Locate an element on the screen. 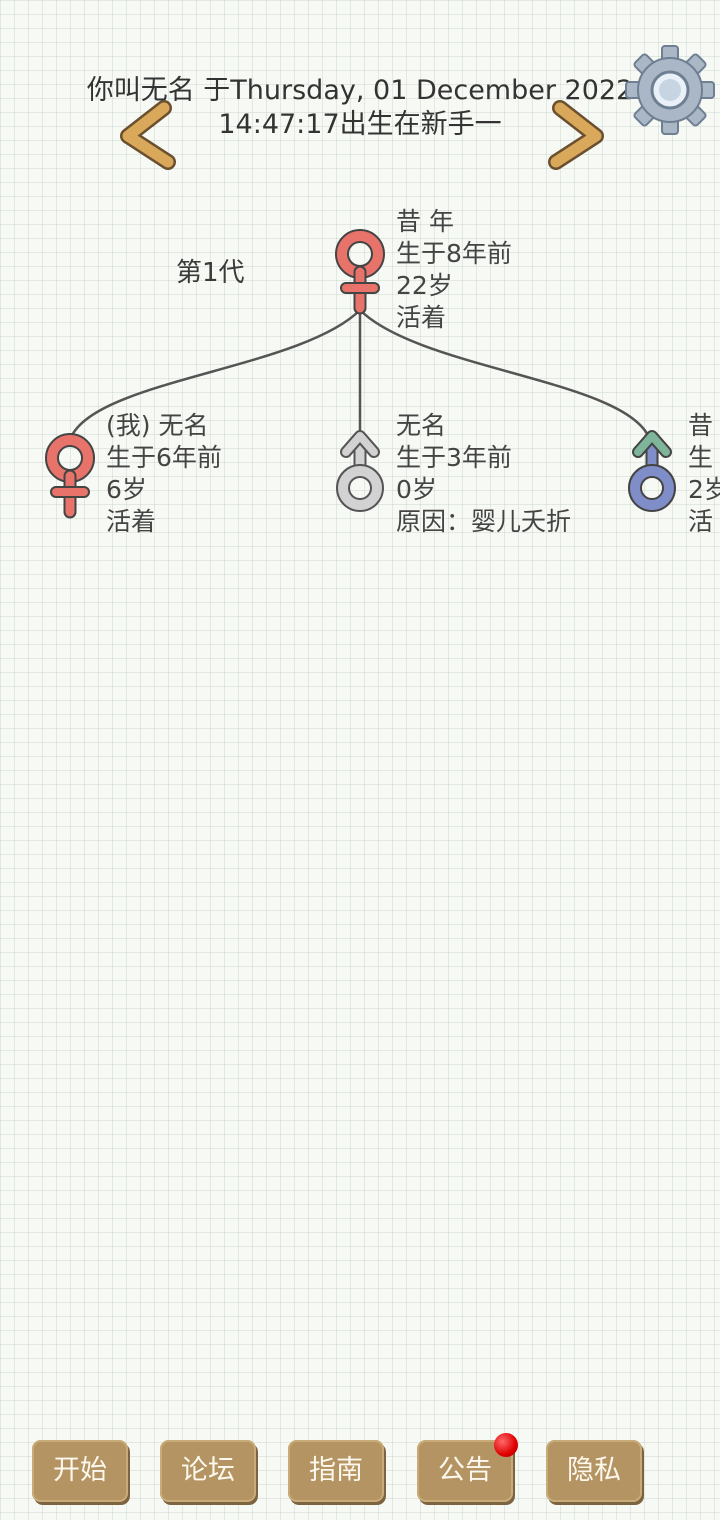 This screenshot has width=720, height=1520. child-node-male is located at coordinates (652, 472).